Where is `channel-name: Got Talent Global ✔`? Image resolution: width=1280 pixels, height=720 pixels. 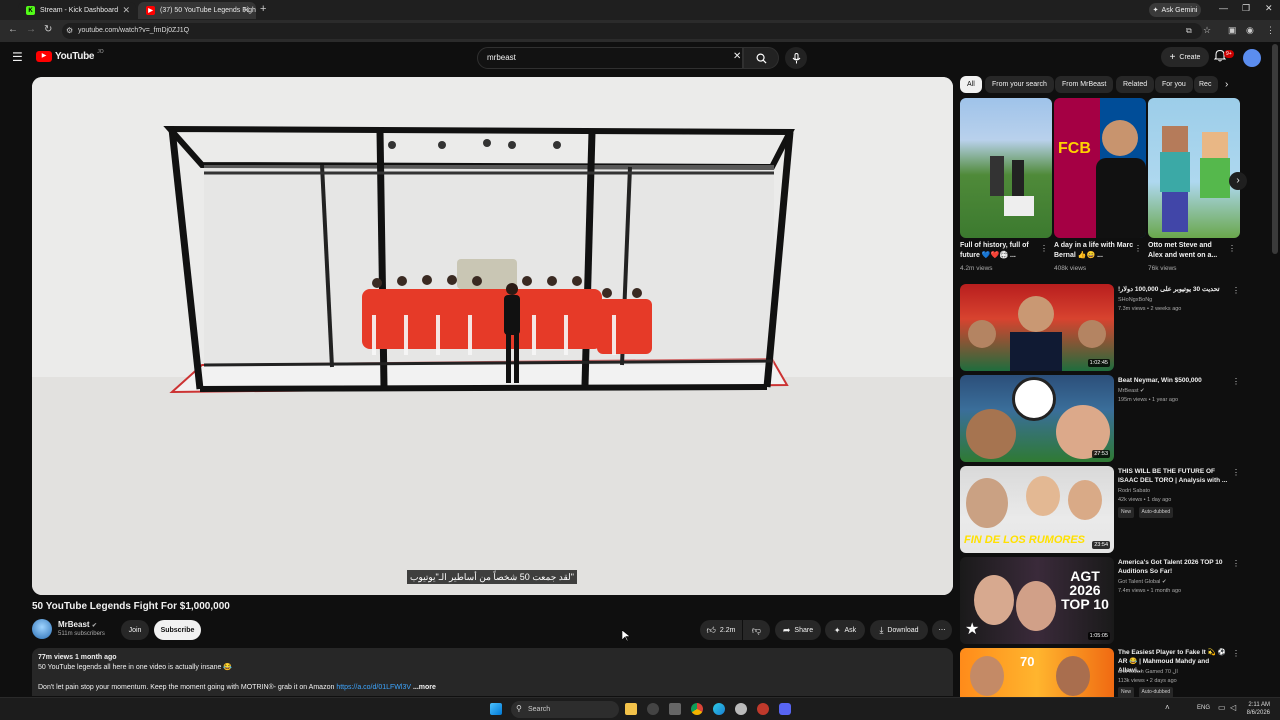
channel-name: Got Talent Global ✔ is located at coordinates (1142, 582).